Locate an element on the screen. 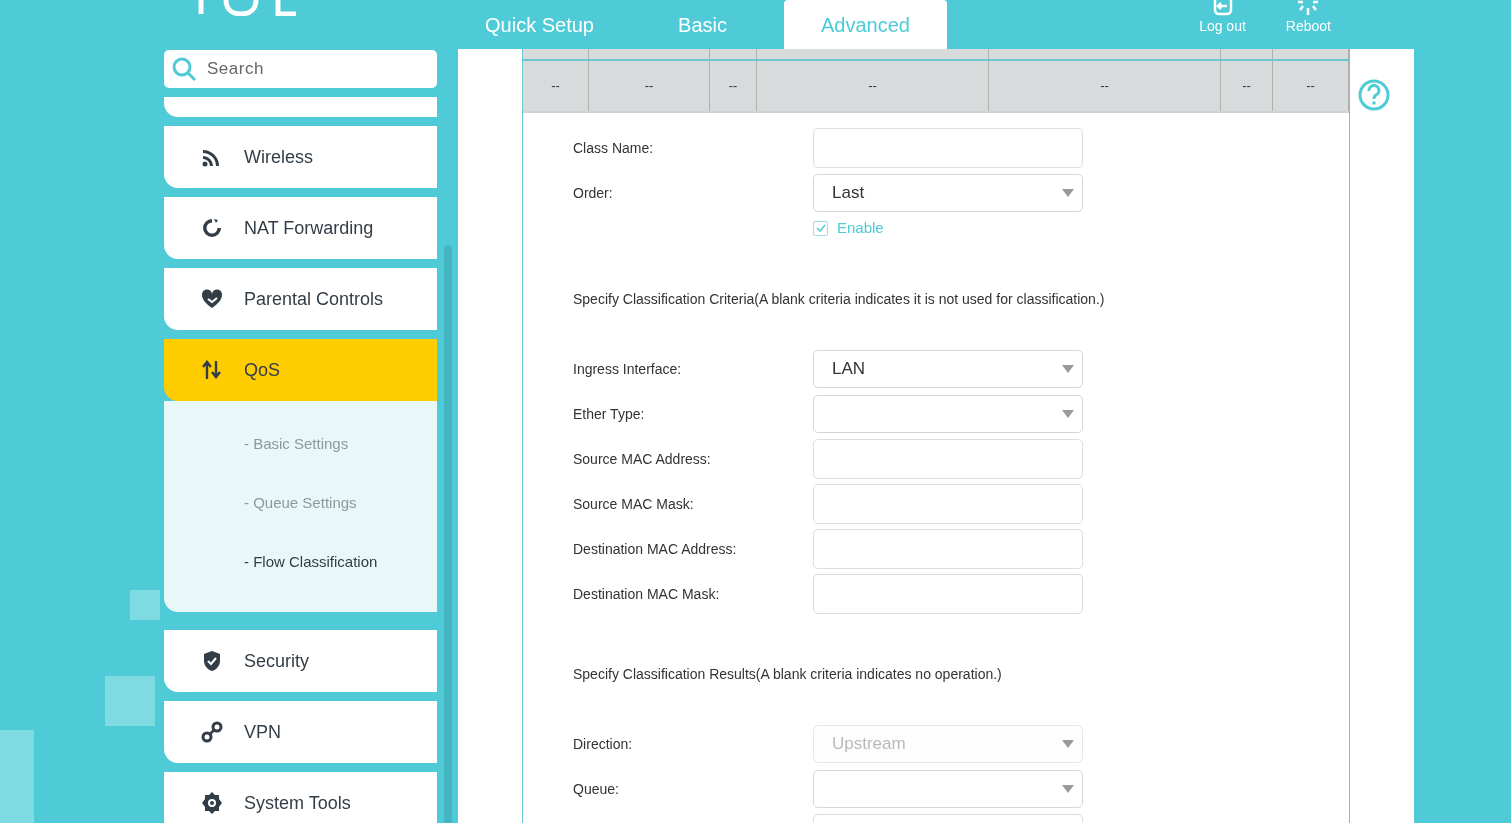  enable-checkbox is located at coordinates (820, 228).